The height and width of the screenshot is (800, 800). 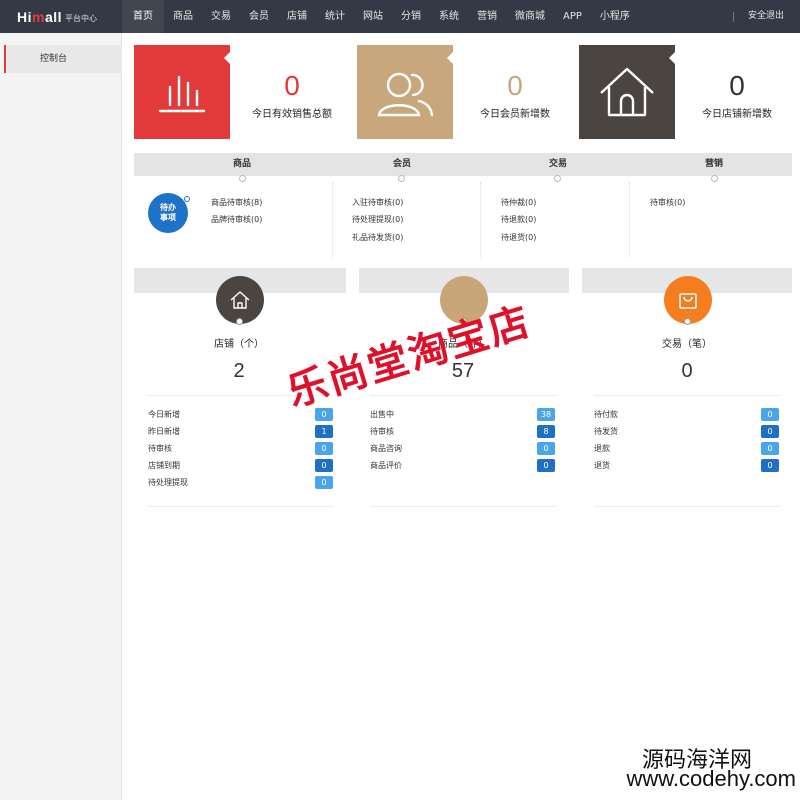 What do you see at coordinates (241, 432) in the screenshot?
I see `panel-row: 昨日新增 1` at bounding box center [241, 432].